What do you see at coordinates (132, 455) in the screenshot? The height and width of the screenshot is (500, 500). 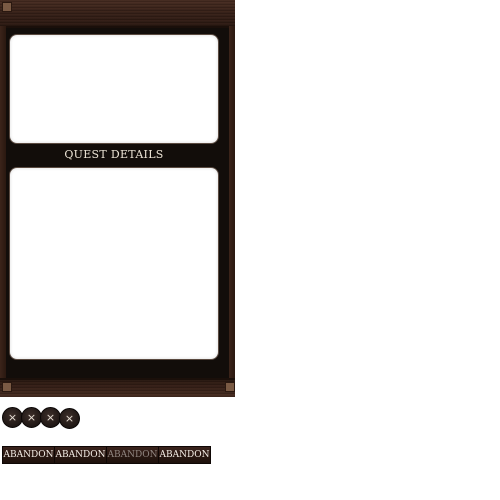 I see `abandon-button-disabled: ABANDON` at bounding box center [132, 455].